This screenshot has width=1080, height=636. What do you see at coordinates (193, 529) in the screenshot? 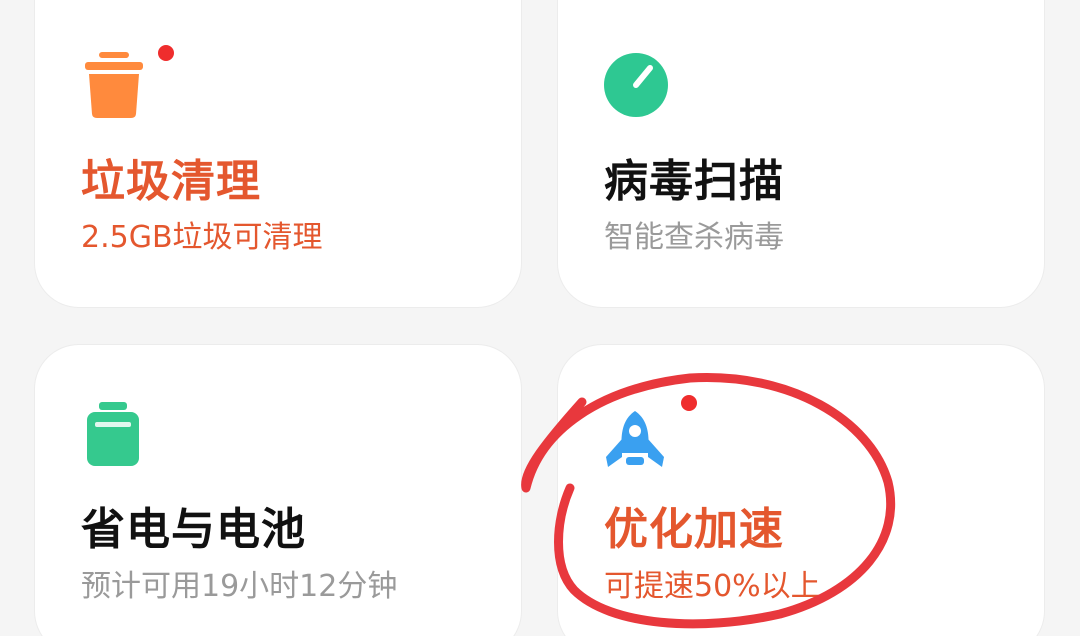
I see `card-title: 省电与电池` at bounding box center [193, 529].